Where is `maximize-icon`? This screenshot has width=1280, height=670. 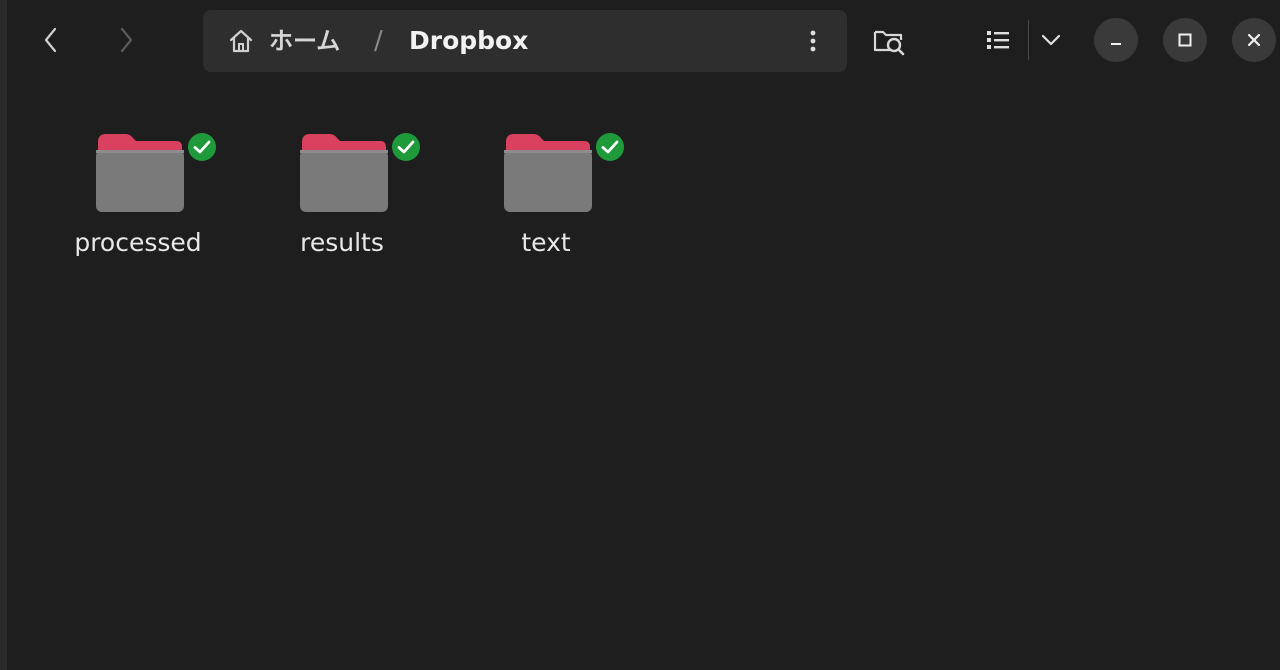 maximize-icon is located at coordinates (1185, 40).